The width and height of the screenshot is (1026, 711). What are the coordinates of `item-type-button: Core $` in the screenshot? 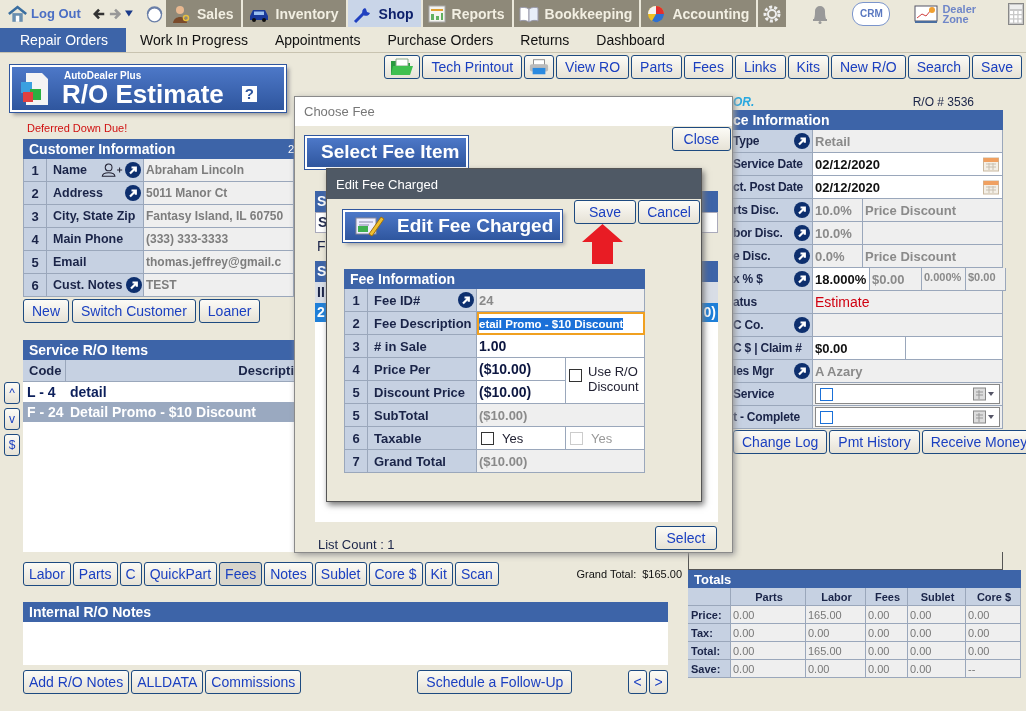 It's located at (395, 574).